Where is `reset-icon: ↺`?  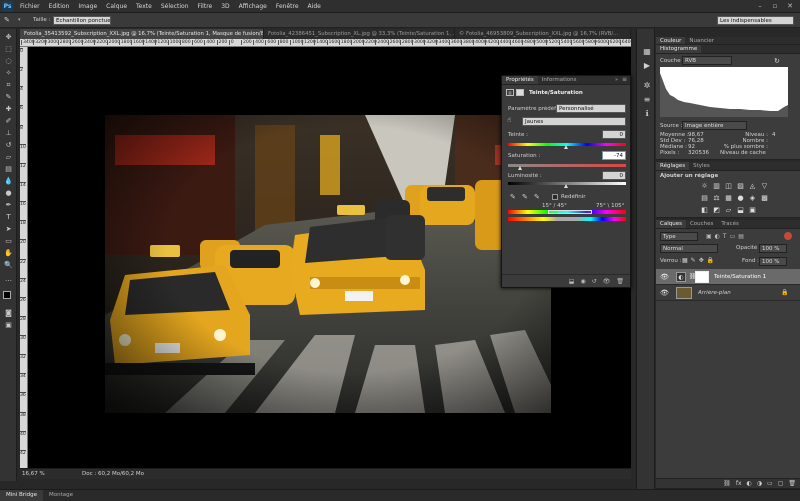
reset-icon: ↺ is located at coordinates (594, 281).